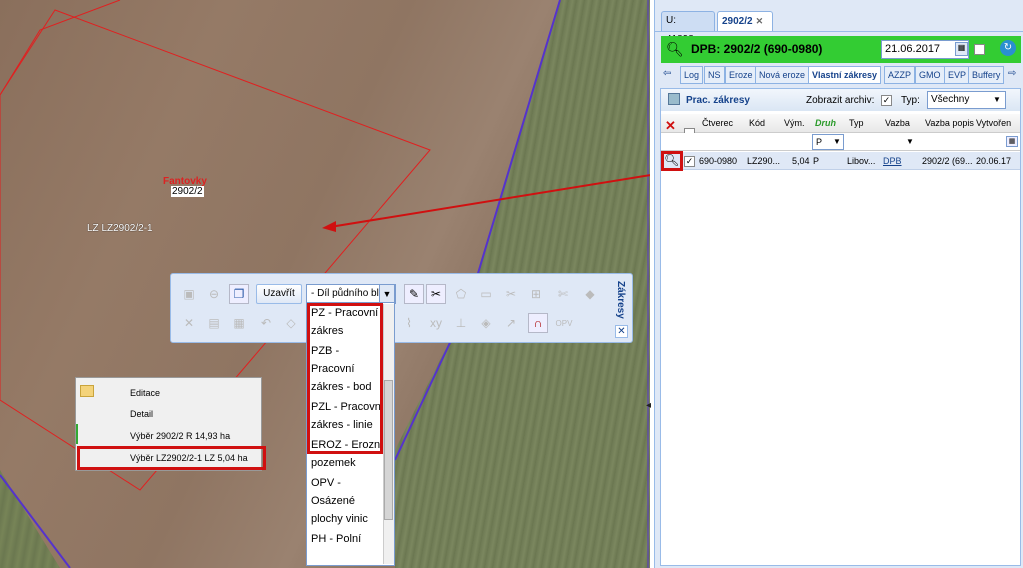 This screenshot has height=568, width=1023. Describe the element at coordinates (189, 294) in the screenshot. I see `save-icon: ▣` at that location.